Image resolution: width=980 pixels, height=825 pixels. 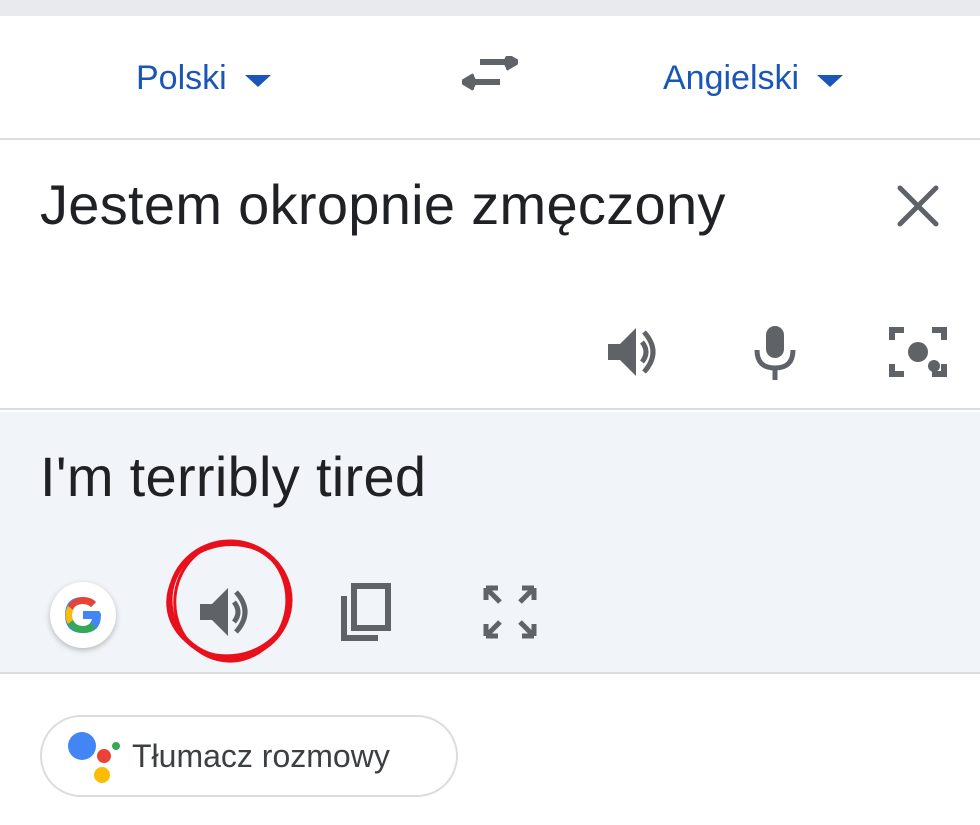 I want to click on swap-arrows-icon, so click(x=490, y=78).